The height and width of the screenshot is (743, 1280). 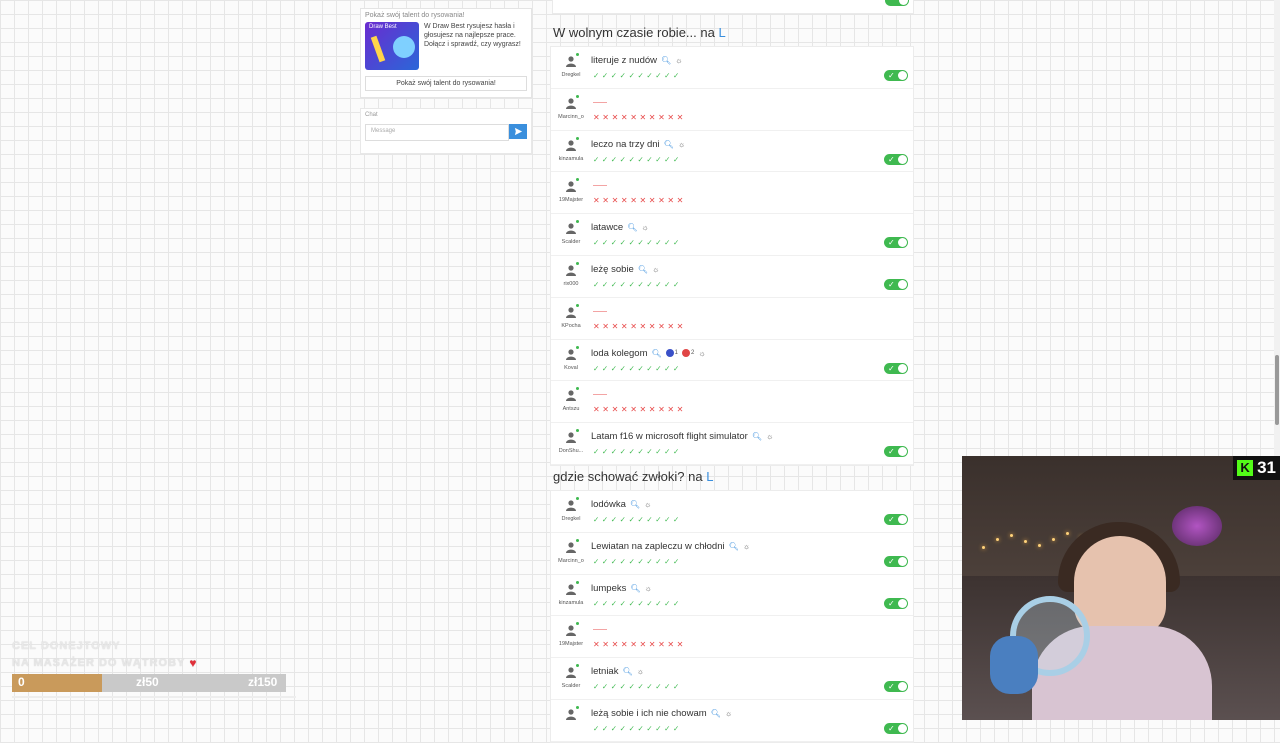 What do you see at coordinates (671, 353) in the screenshot?
I see `blue-vote-badge: 1` at bounding box center [671, 353].